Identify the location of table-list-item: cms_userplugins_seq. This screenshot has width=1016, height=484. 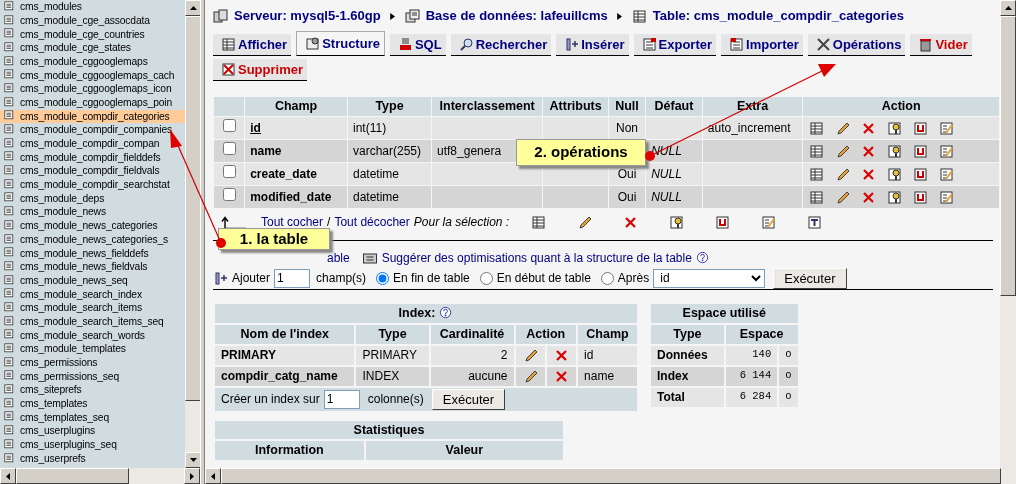
(92, 445).